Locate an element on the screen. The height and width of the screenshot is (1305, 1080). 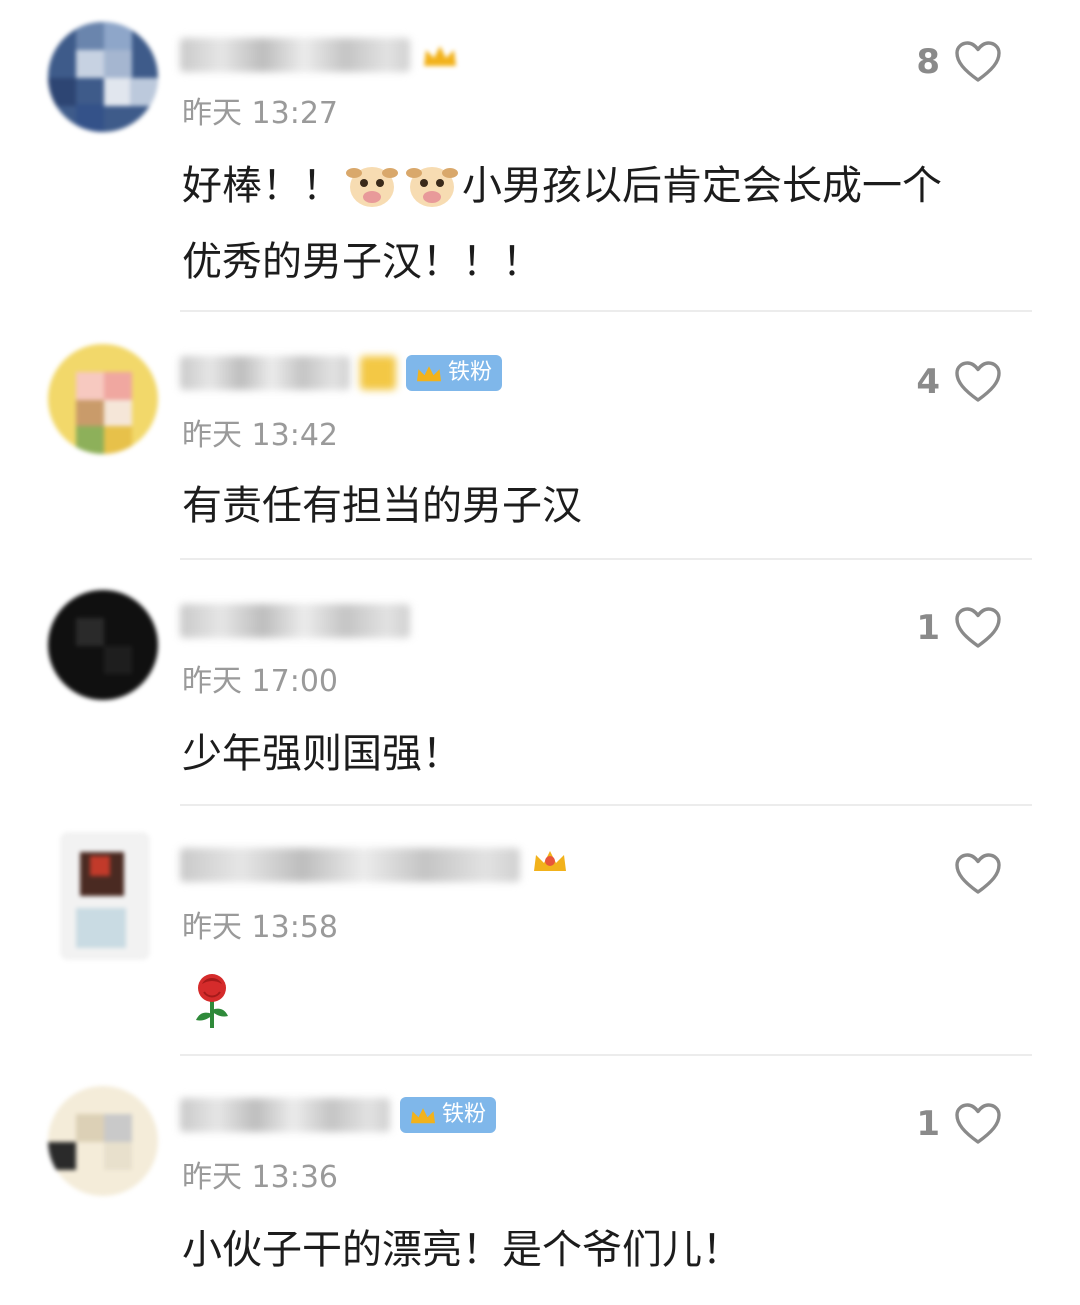
comment-time: 昨天 13:36 is located at coordinates (260, 1177).